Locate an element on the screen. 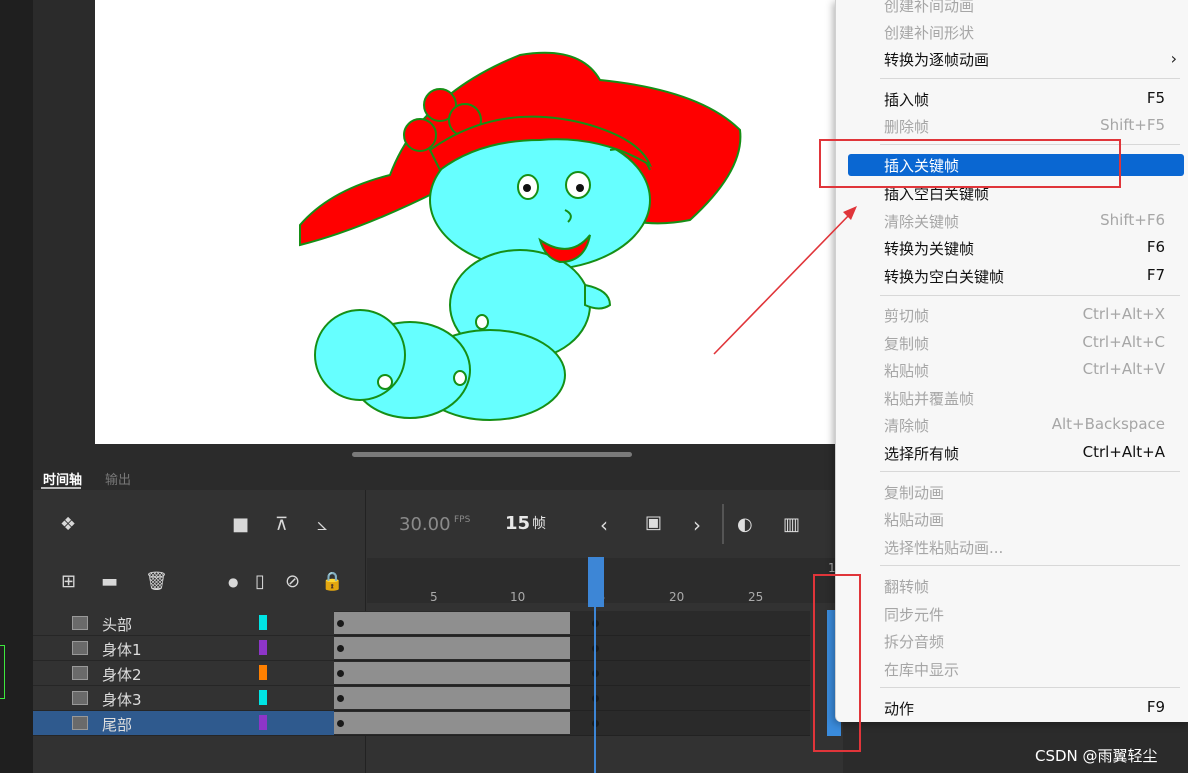 Image resolution: width=1188 pixels, height=773 pixels. annotation-arrow is located at coordinates (785, 280).